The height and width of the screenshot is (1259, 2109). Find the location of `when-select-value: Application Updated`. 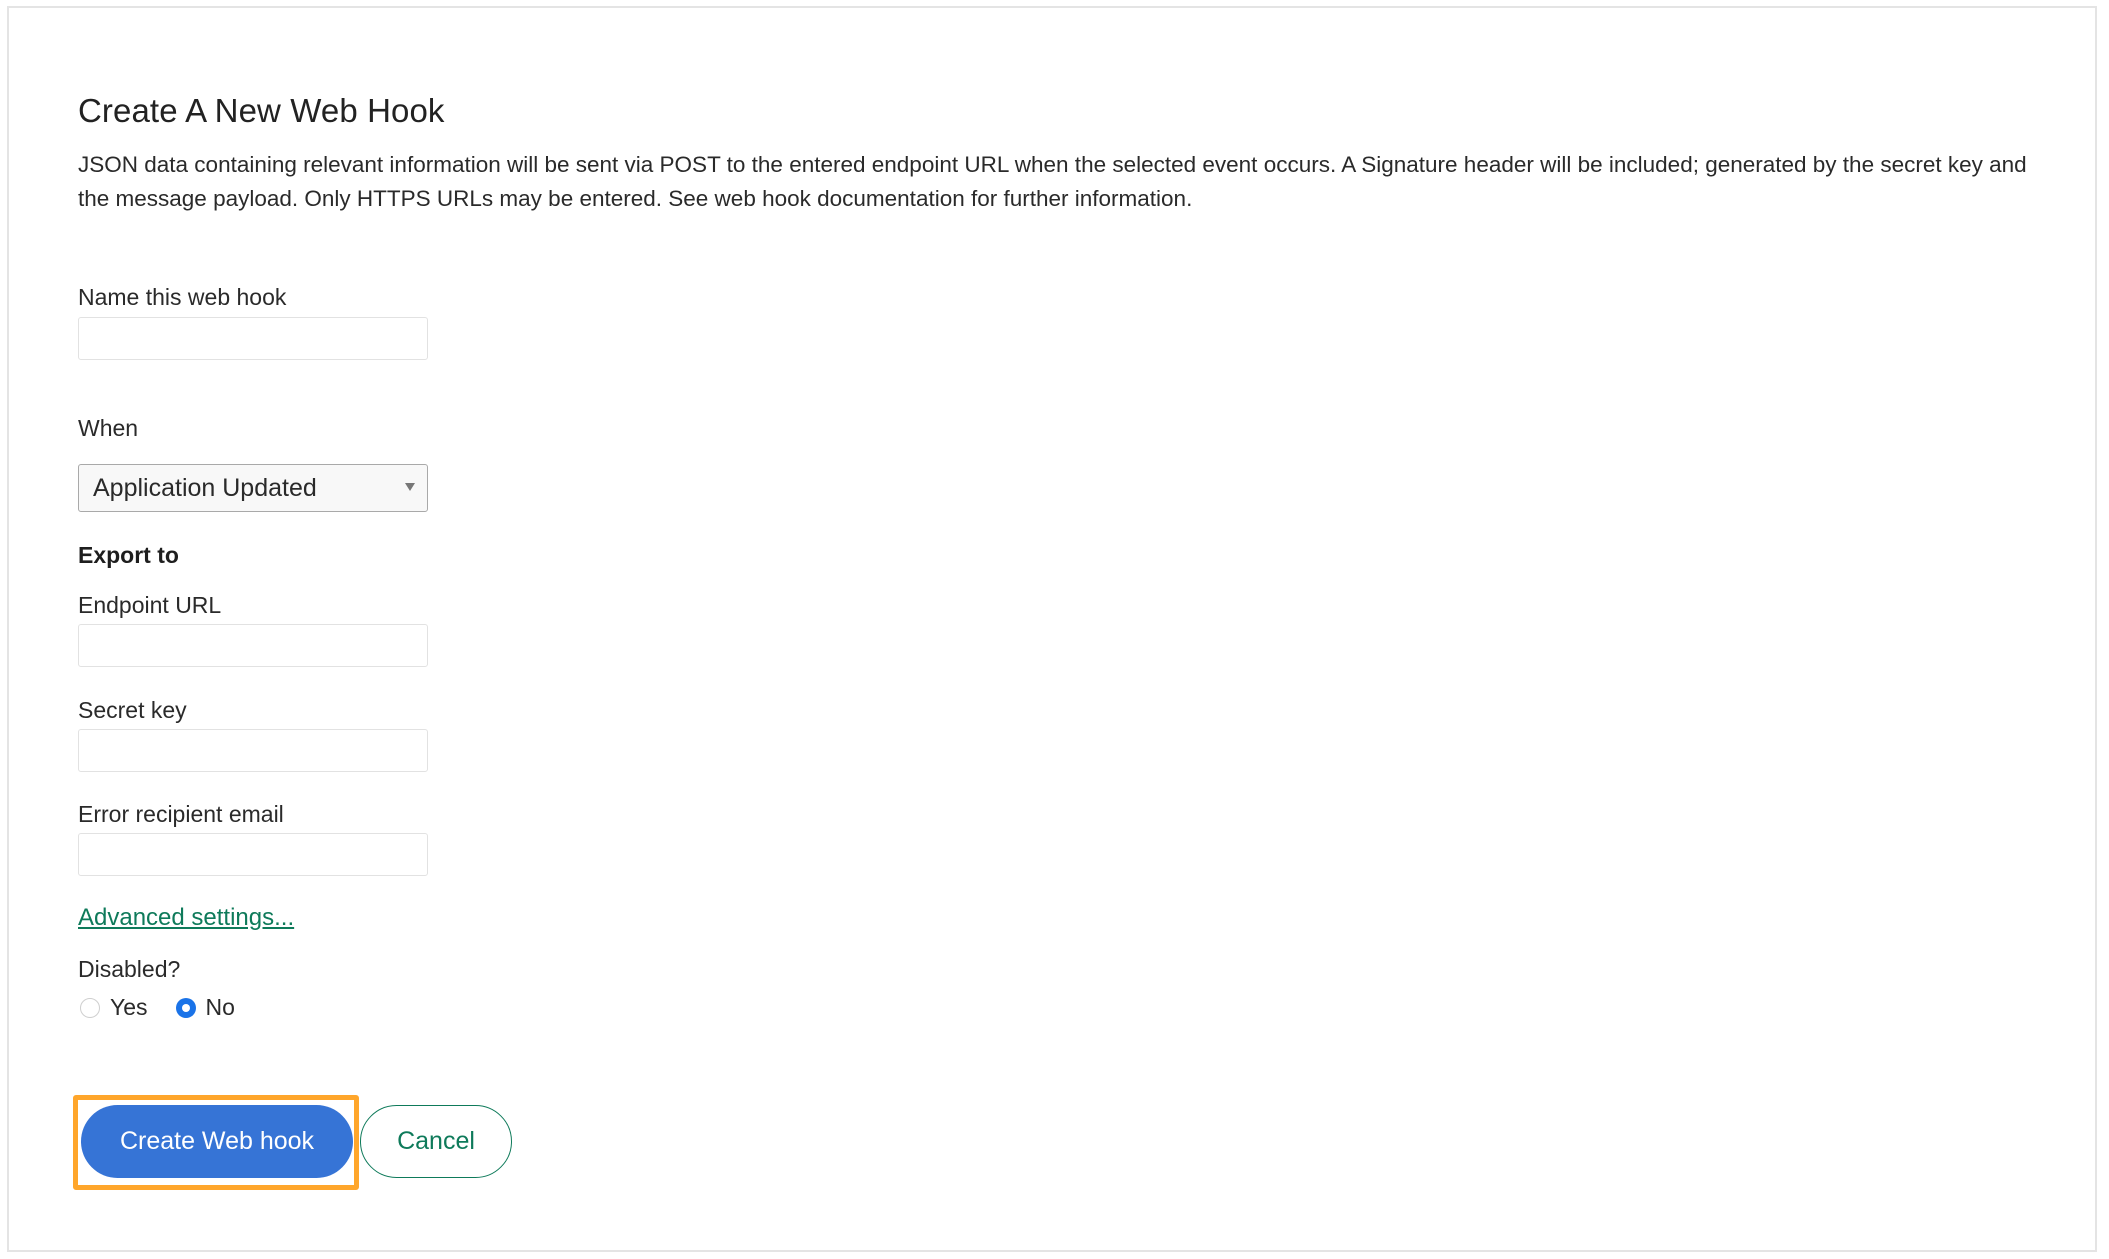

when-select-value: Application Updated is located at coordinates (205, 487).